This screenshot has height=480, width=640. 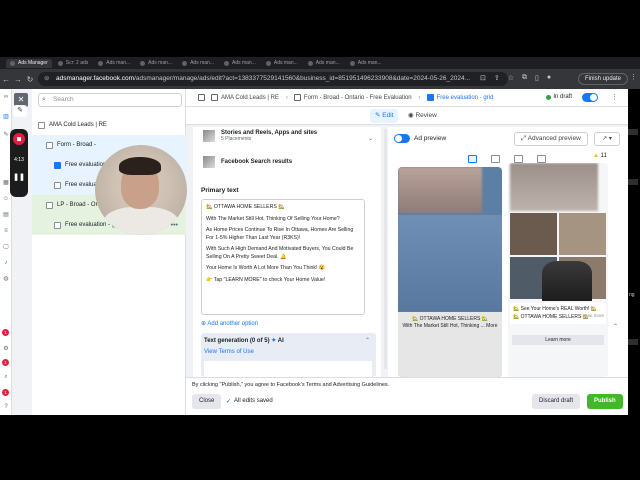 I want to click on list-icon: ≡, so click(x=6, y=231).